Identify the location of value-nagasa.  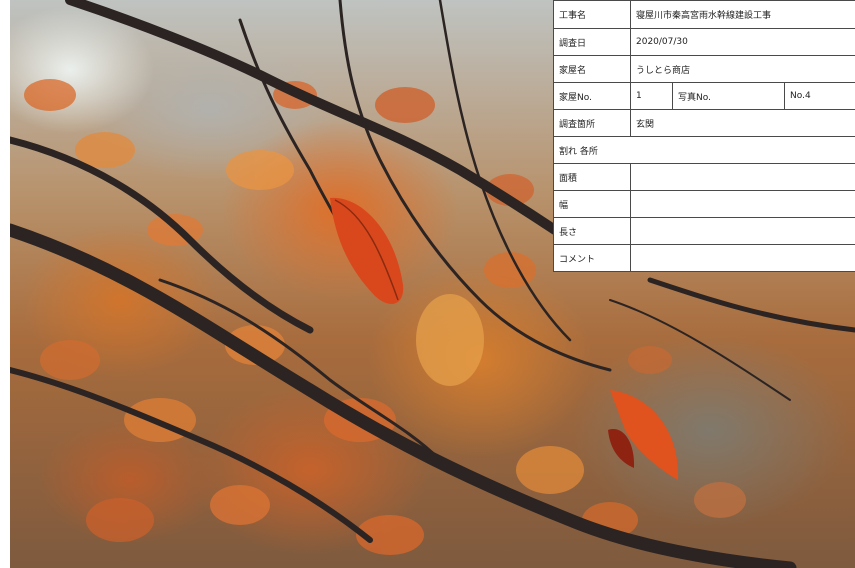
(742, 231).